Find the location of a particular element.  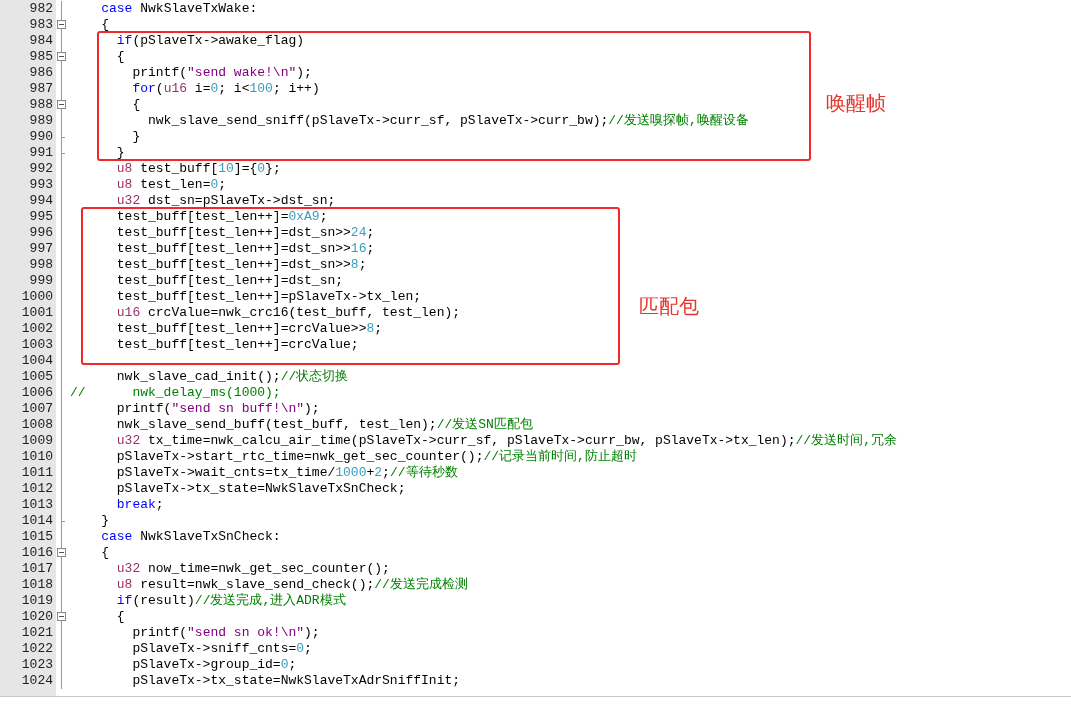

code-line: pSlaveTx->start_rtc_time=nwk_get_sec_counter();//记录当前时间,防止超时 is located at coordinates (376, 457).